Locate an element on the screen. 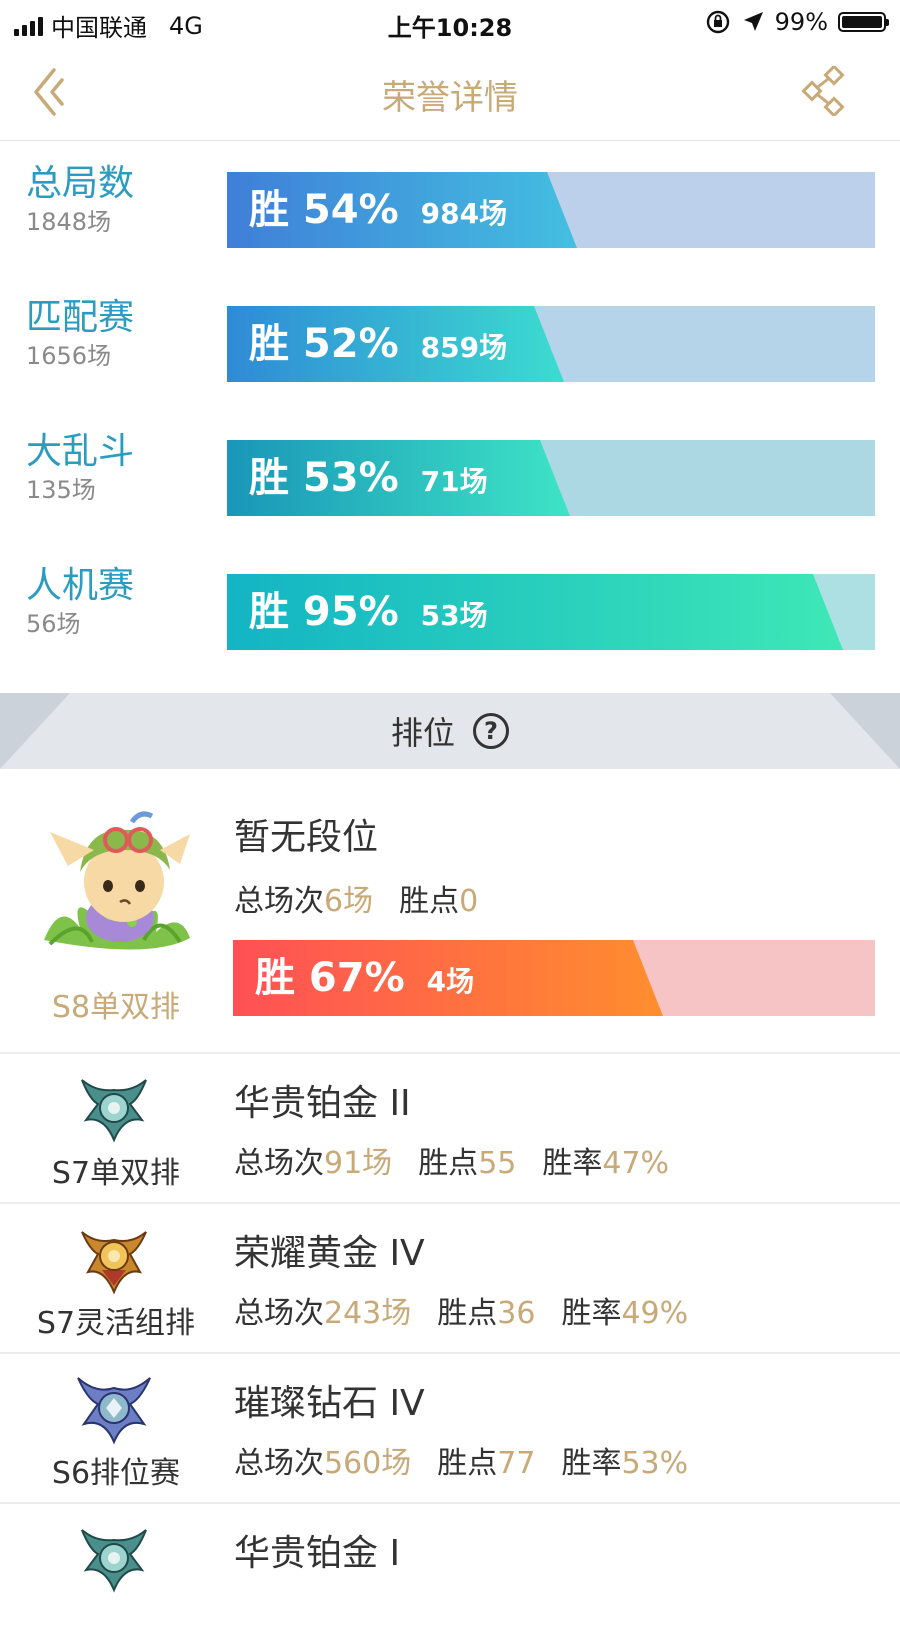 The height and width of the screenshot is (1652, 900). league-points-value: 0 is located at coordinates (469, 901).